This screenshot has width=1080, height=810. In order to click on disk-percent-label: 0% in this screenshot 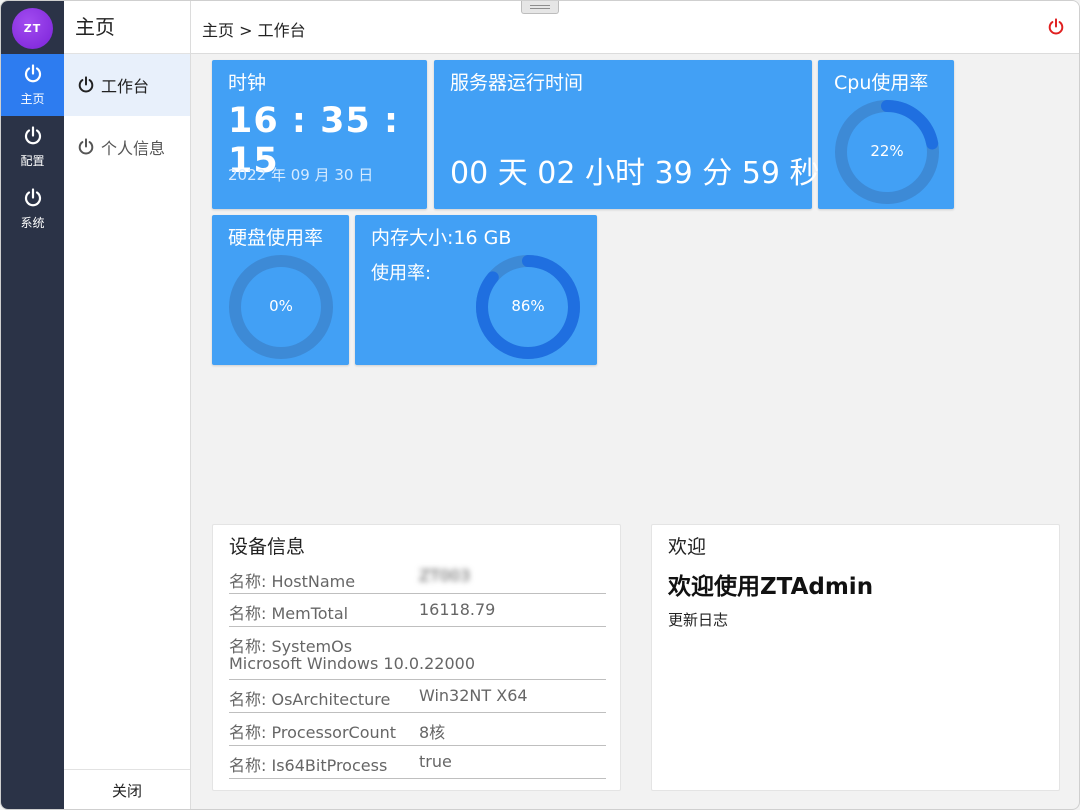, I will do `click(281, 306)`.